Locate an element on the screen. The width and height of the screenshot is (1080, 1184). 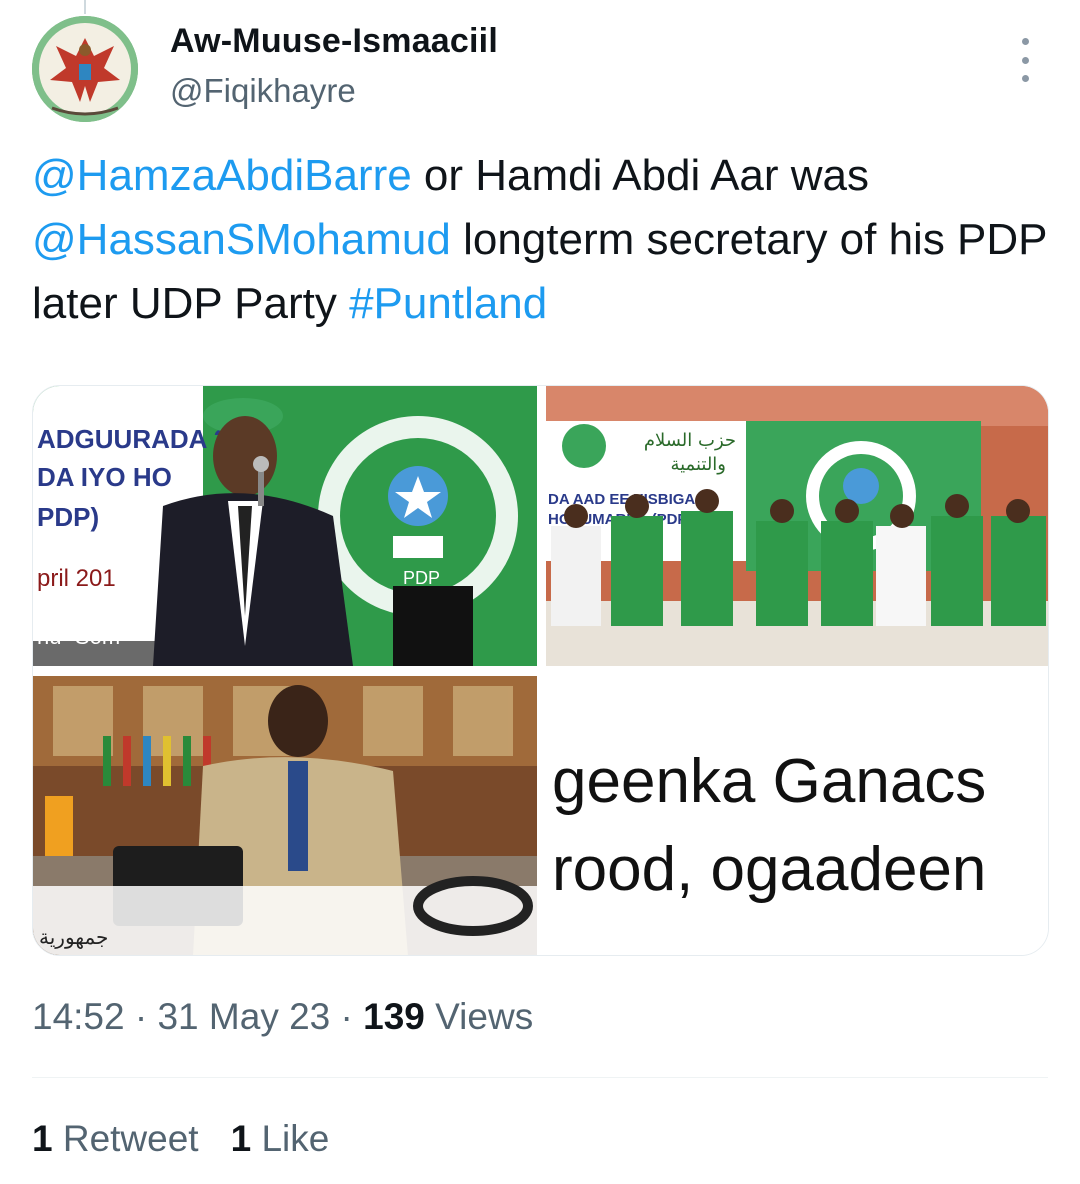
banner-text: PDP) is located at coordinates (68, 517).